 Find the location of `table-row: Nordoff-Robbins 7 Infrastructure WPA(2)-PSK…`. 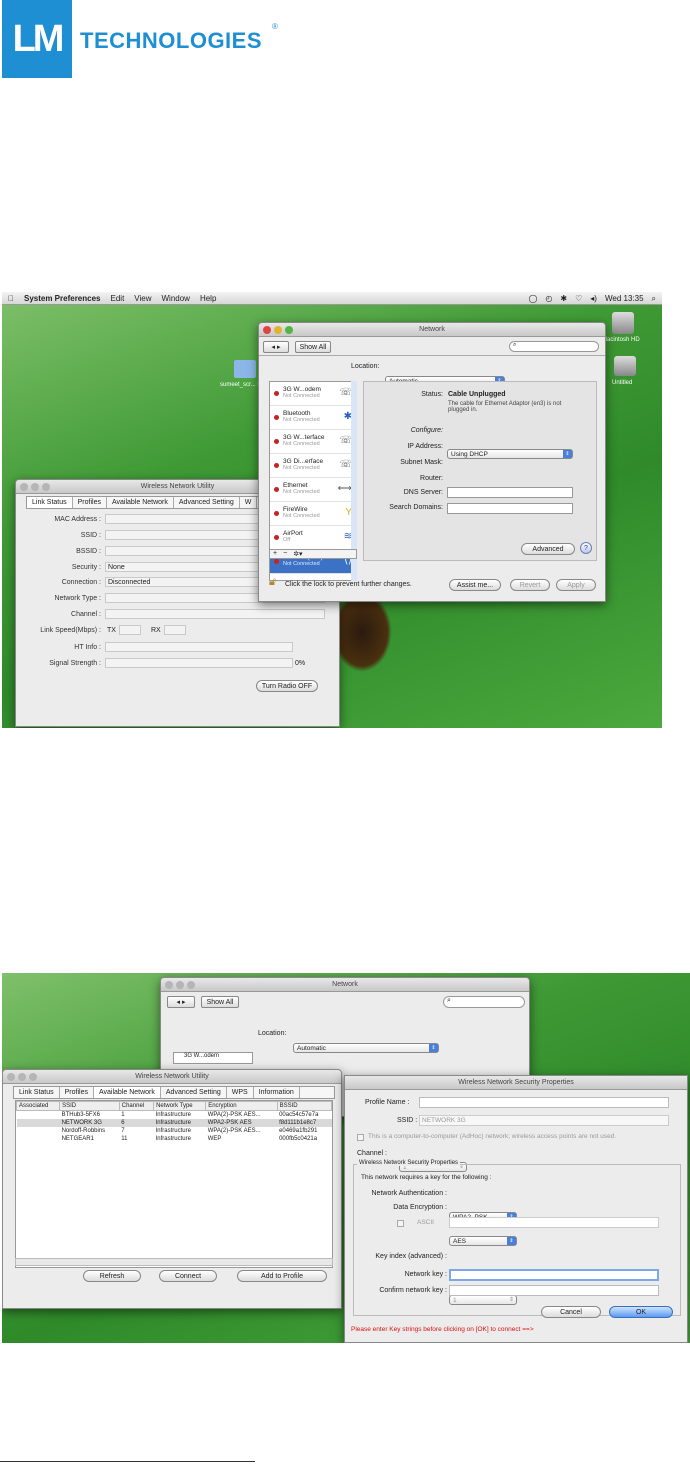

table-row: Nordoff-Robbins 7 Infrastructure WPA(2)-PSK… is located at coordinates (174, 1131).